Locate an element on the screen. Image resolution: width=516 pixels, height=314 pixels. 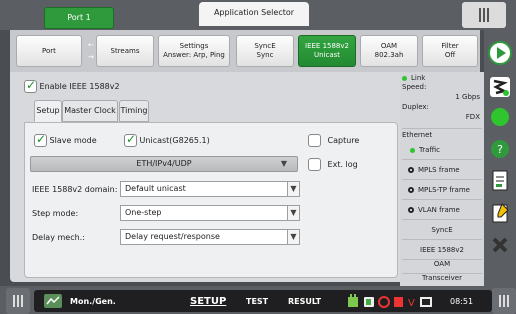
tab-streams-label: Streams is located at coordinates (125, 50).